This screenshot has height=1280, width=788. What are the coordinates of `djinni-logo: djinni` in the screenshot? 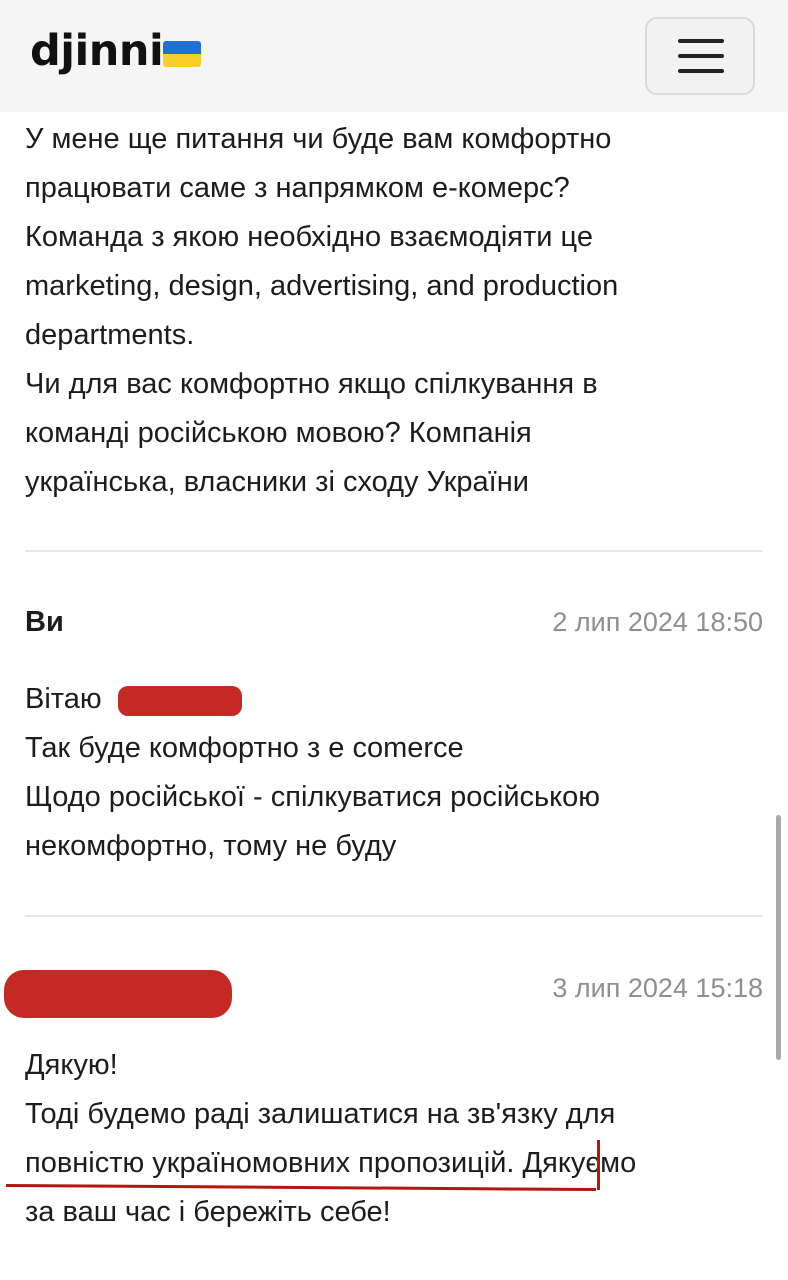 It's located at (97, 51).